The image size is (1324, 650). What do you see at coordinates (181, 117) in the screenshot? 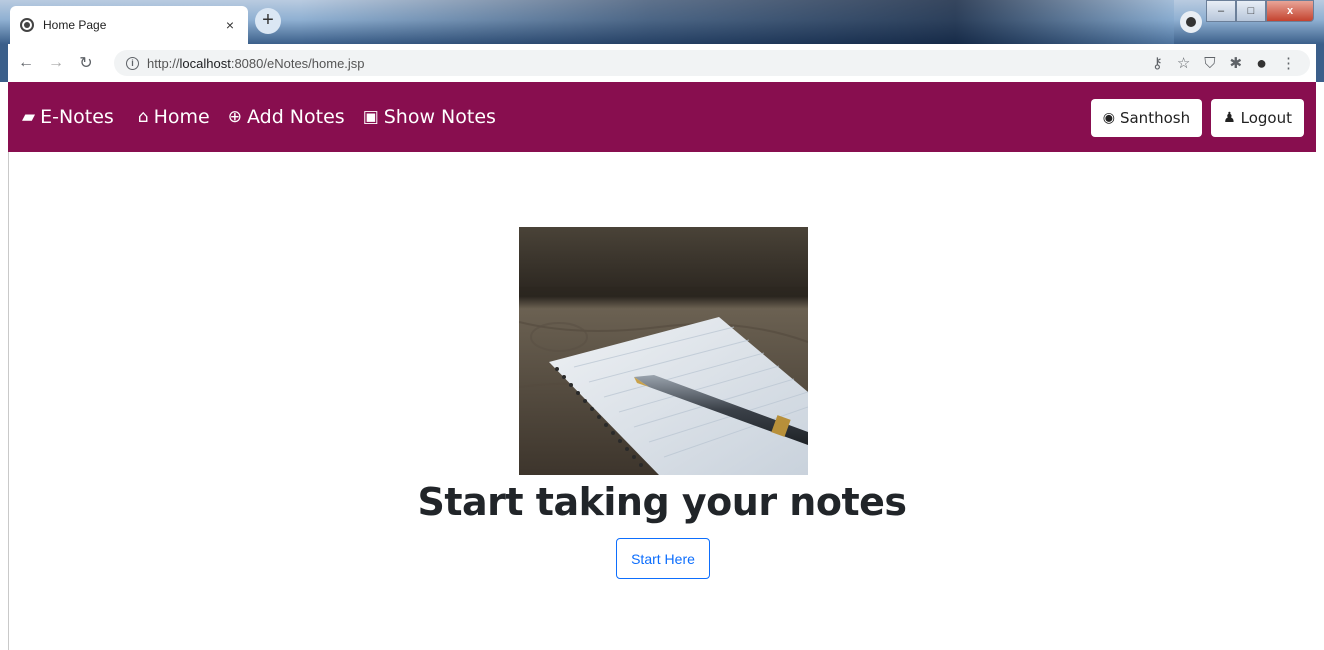
I see `nav-home-label: Home` at bounding box center [181, 117].